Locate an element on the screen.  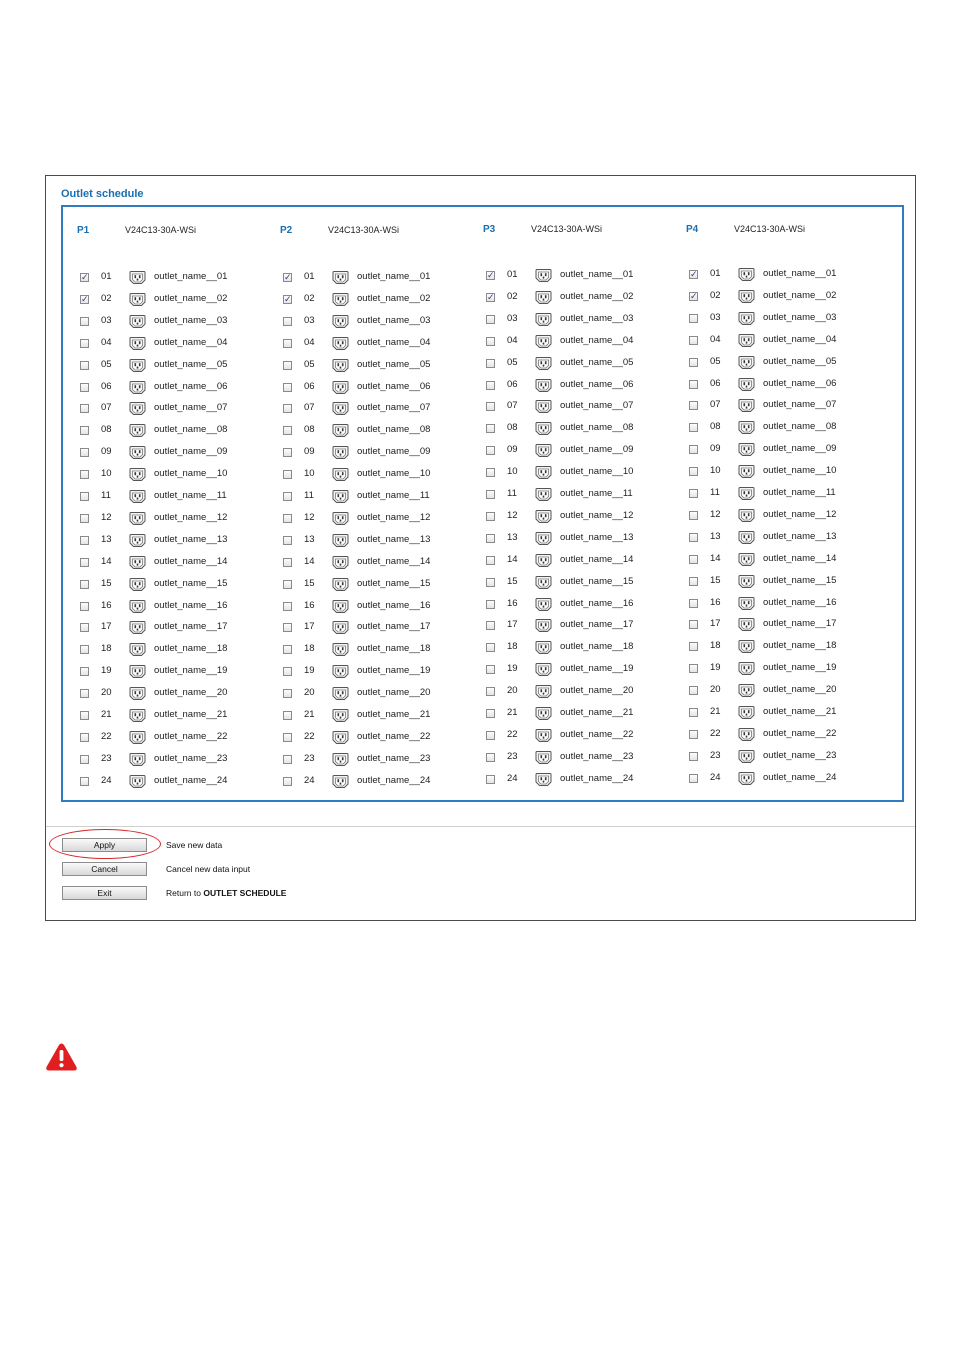
cancel-button: Cancel is located at coordinates (104, 869).